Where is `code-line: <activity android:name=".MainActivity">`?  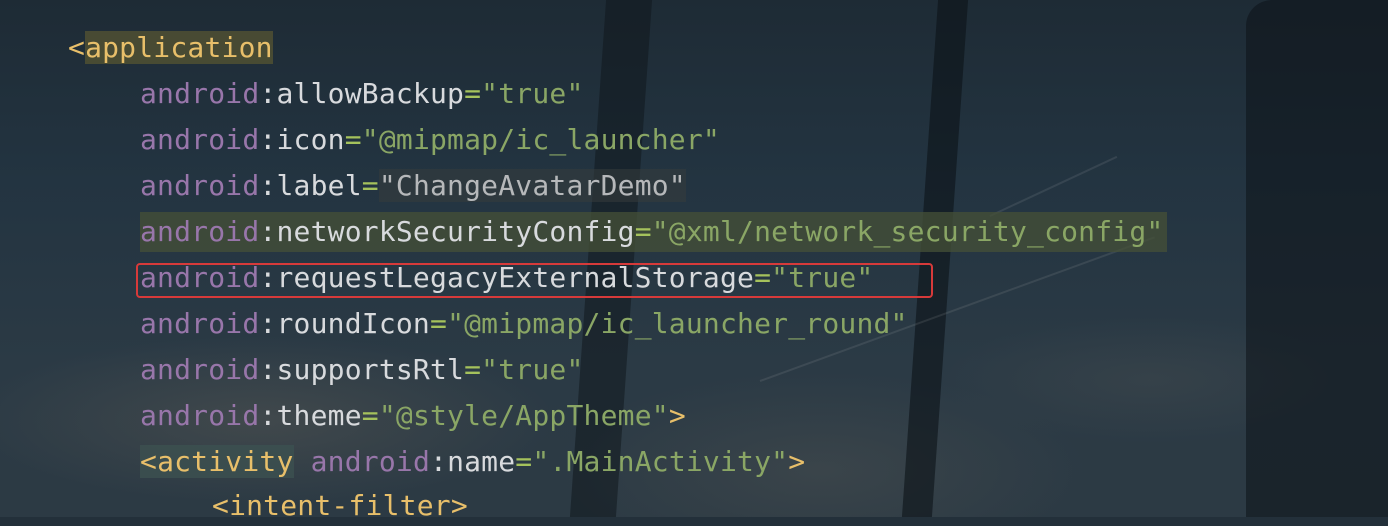 code-line: <activity android:name=".MainActivity"> is located at coordinates (472, 462).